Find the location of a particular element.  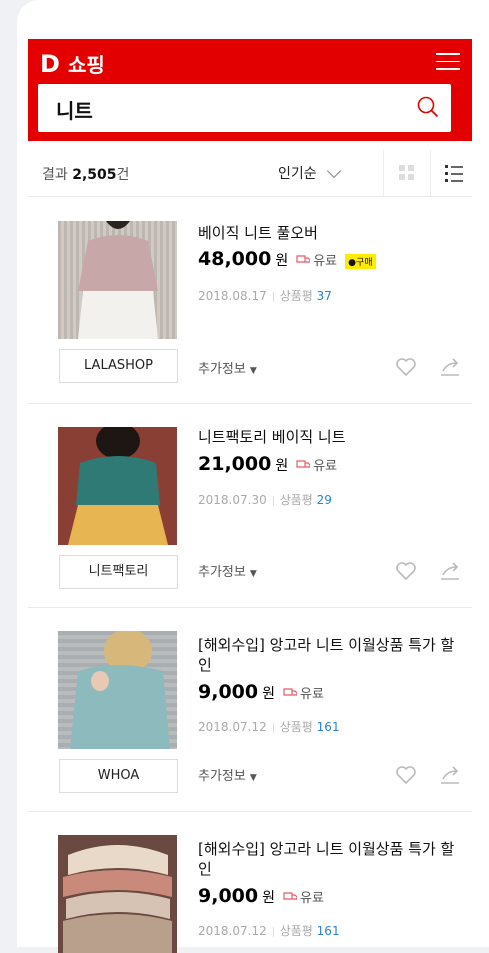

list-view-icon is located at coordinates (454, 173).